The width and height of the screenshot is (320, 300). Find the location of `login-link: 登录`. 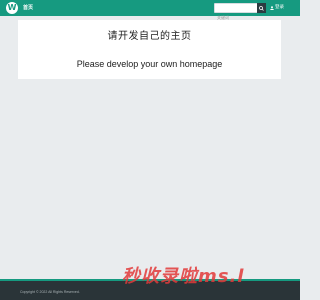

login-link: 登录 is located at coordinates (277, 8).